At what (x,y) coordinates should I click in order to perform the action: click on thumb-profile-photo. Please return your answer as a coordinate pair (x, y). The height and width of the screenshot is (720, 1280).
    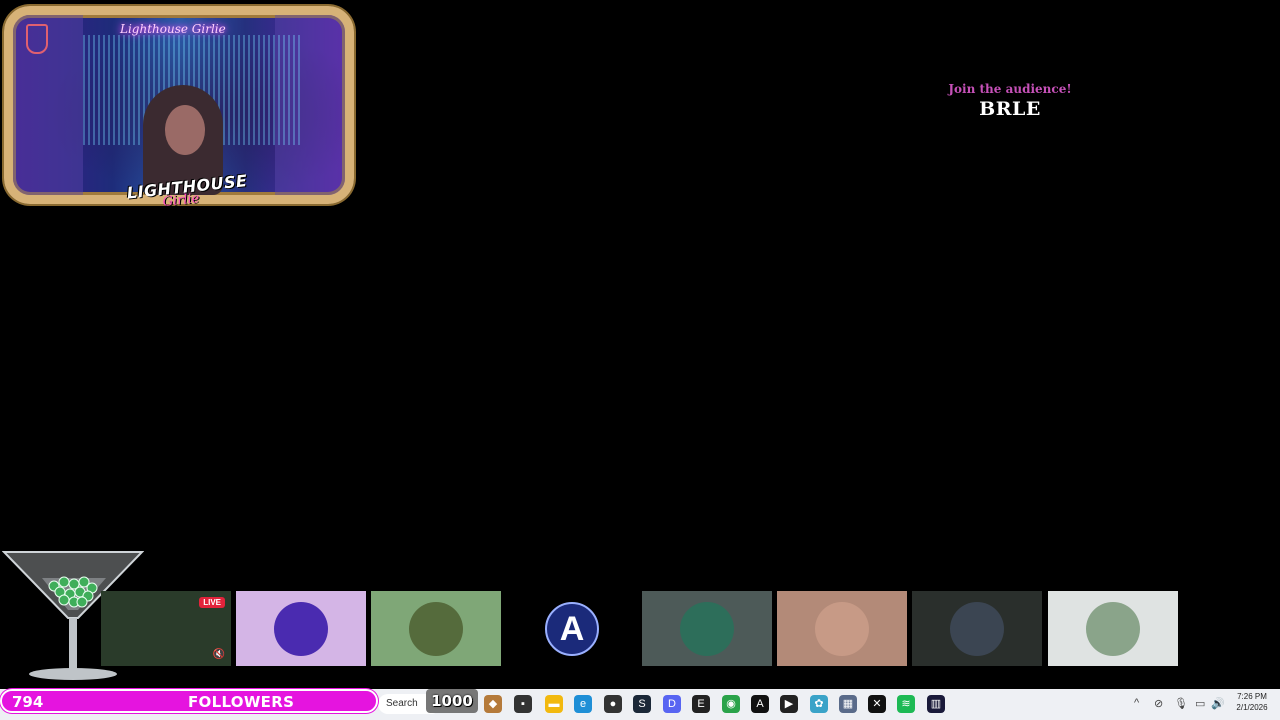
    Looking at the image, I should click on (842, 628).